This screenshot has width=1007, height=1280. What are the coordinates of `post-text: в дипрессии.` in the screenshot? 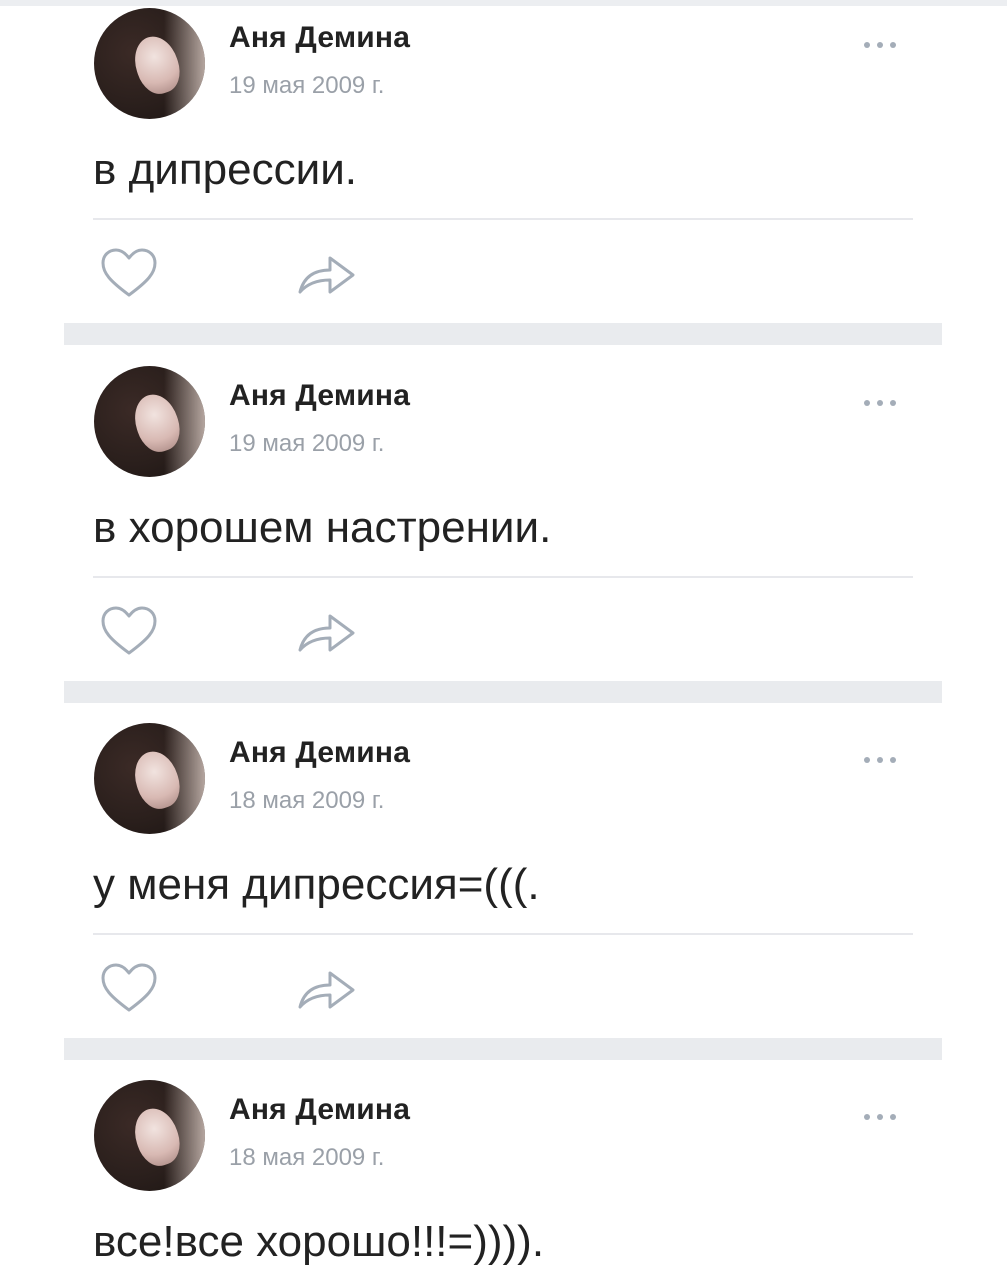 It's located at (225, 169).